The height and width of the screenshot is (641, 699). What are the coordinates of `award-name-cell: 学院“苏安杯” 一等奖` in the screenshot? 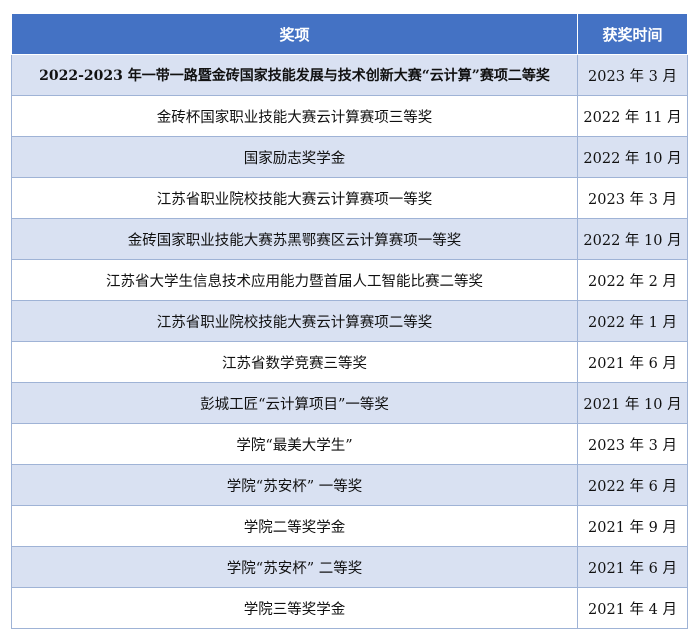 It's located at (294, 485).